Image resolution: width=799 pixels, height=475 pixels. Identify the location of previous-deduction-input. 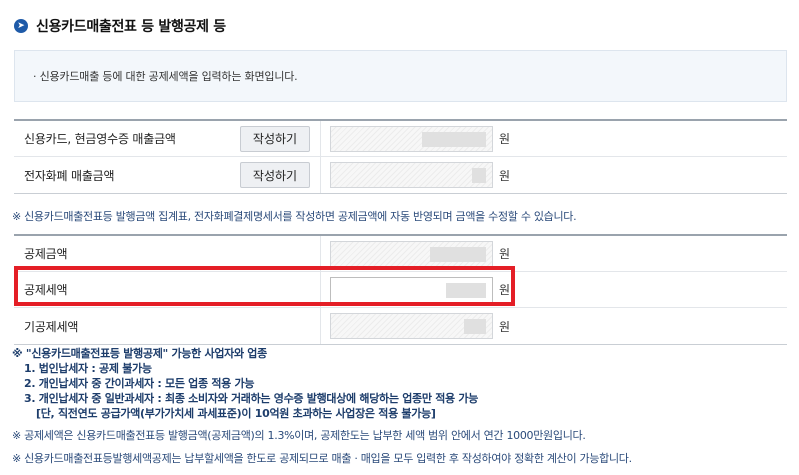
(411, 326).